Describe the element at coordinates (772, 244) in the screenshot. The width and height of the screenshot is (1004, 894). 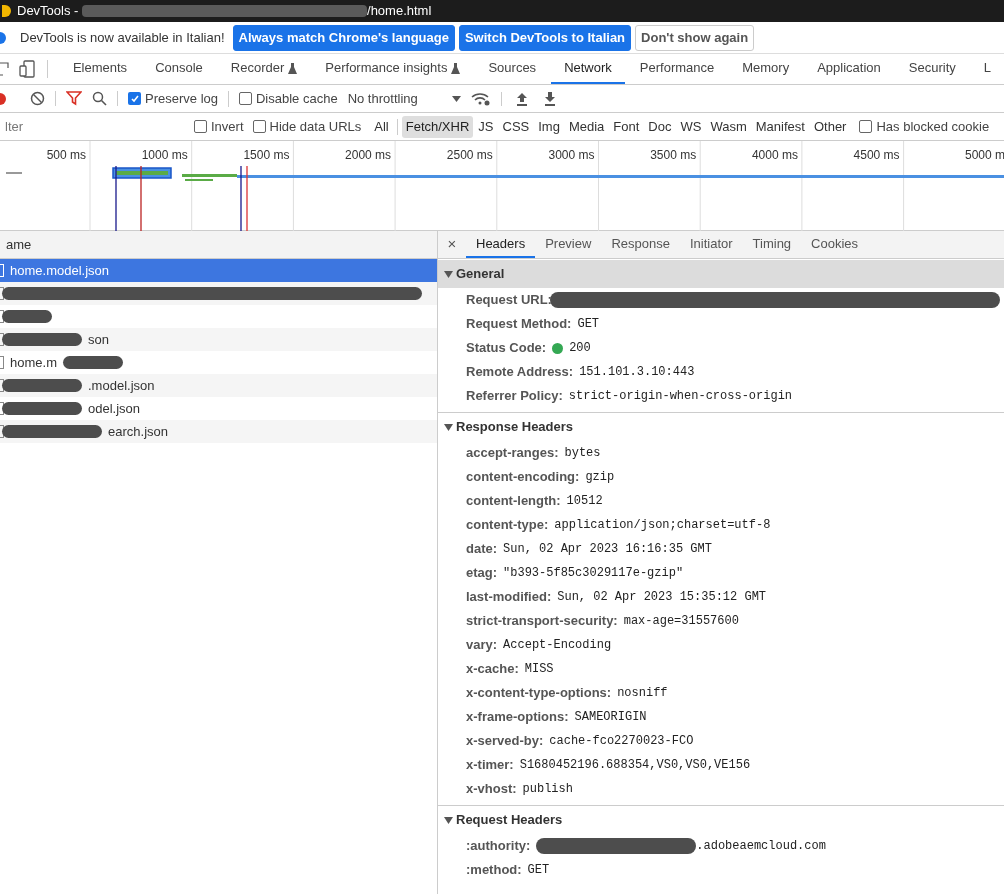
I see `detail-tab: Timing` at that location.